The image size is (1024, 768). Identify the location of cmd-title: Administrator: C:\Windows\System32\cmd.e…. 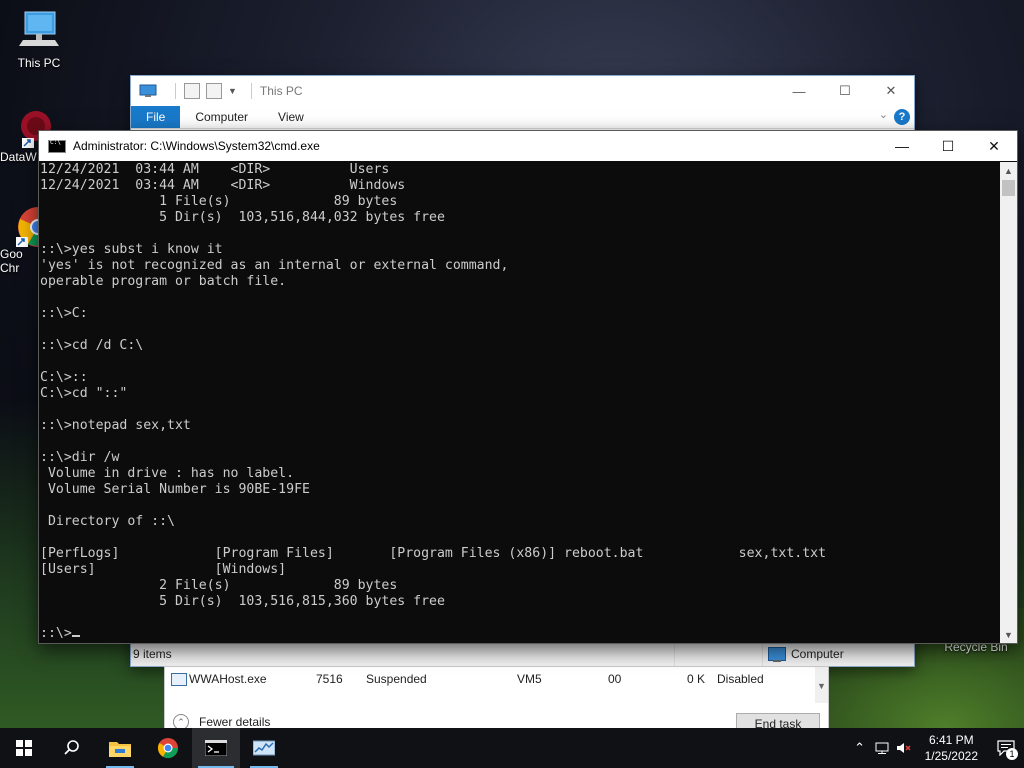
(196, 146).